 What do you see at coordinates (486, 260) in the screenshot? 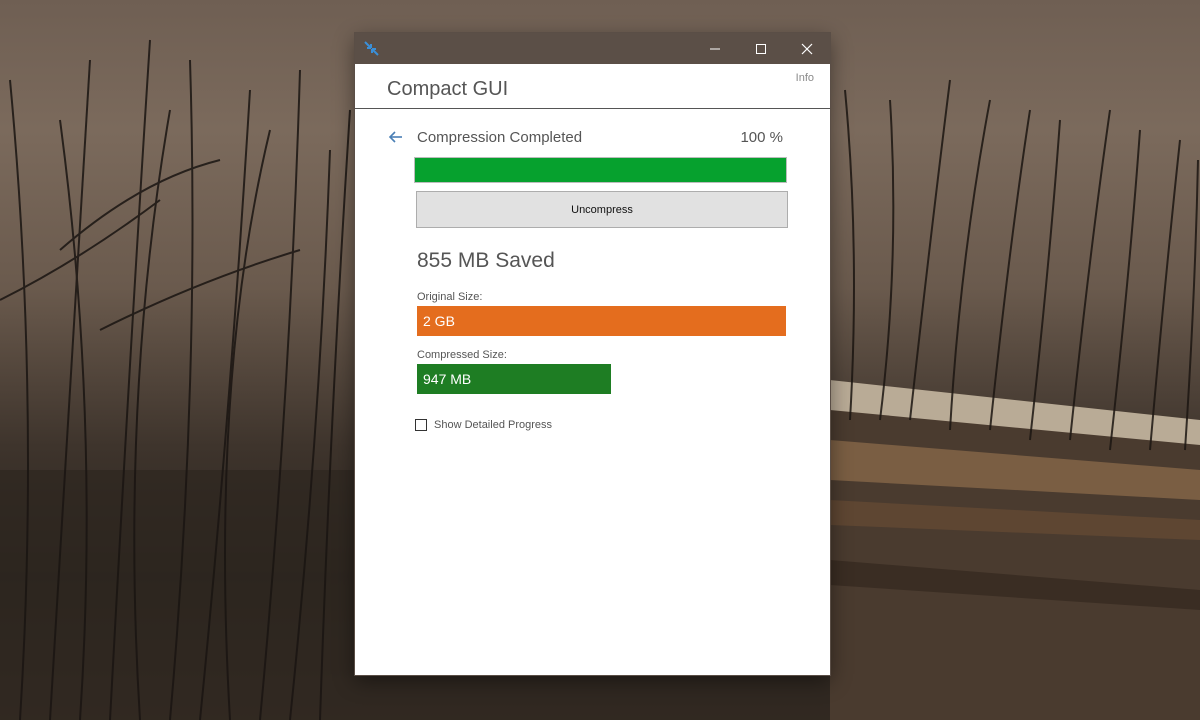
I see `space-saved-text: 855 MB Saved` at bounding box center [486, 260].